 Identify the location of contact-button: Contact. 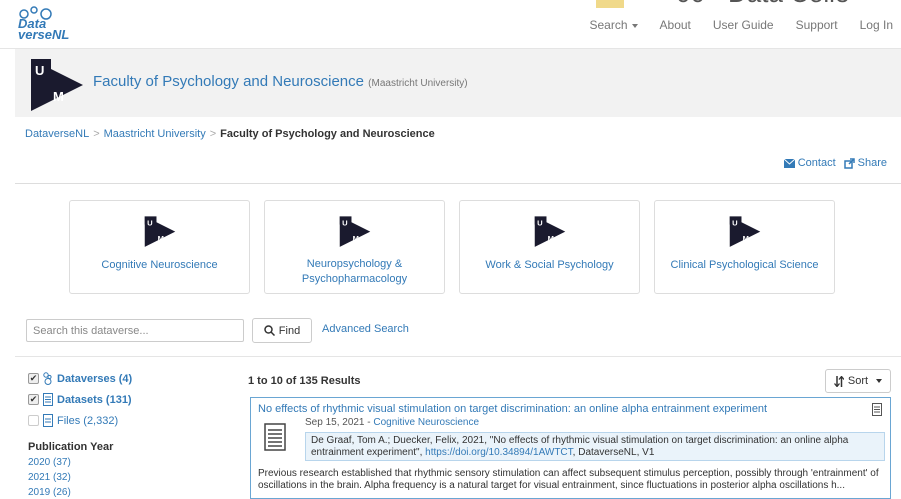
(809, 163).